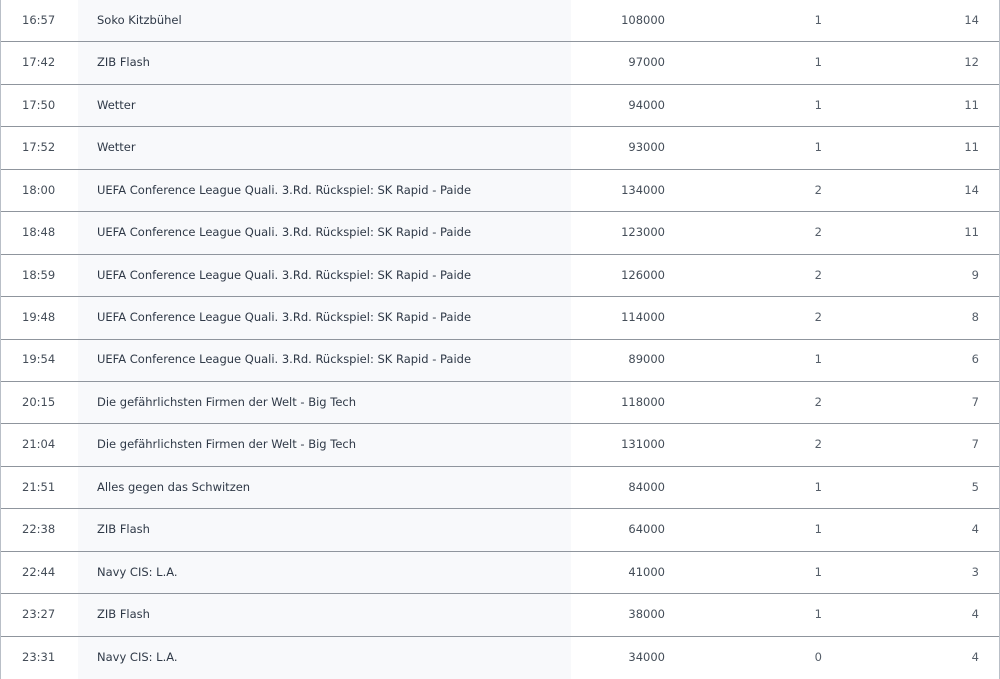 Image resolution: width=1000 pixels, height=679 pixels. What do you see at coordinates (975, 486) in the screenshot?
I see `rank-cell: 5` at bounding box center [975, 486].